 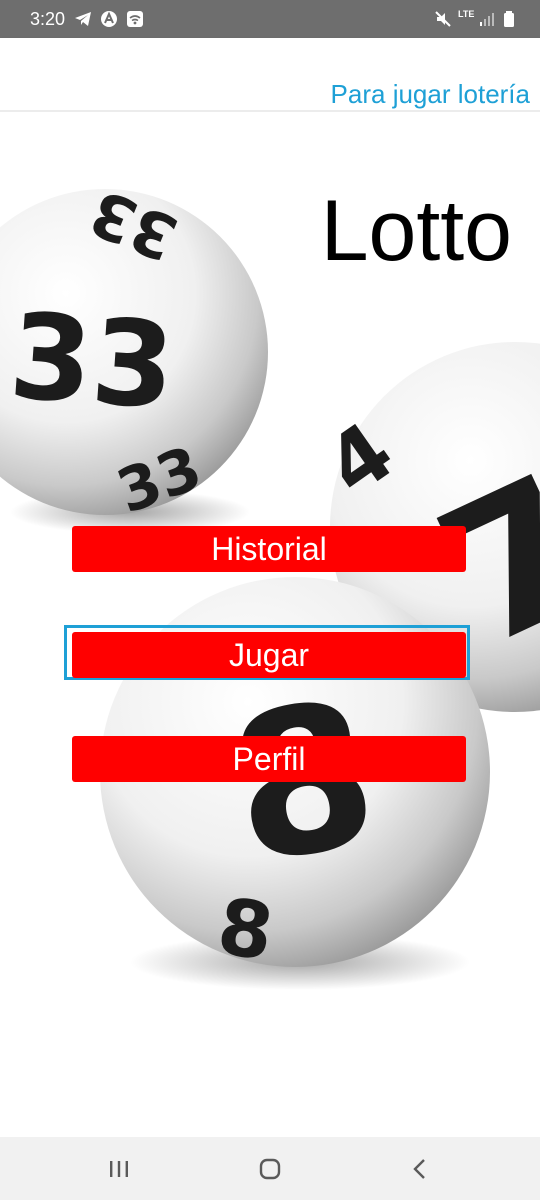 What do you see at coordinates (269, 655) in the screenshot?
I see `jugar-button: Jugar` at bounding box center [269, 655].